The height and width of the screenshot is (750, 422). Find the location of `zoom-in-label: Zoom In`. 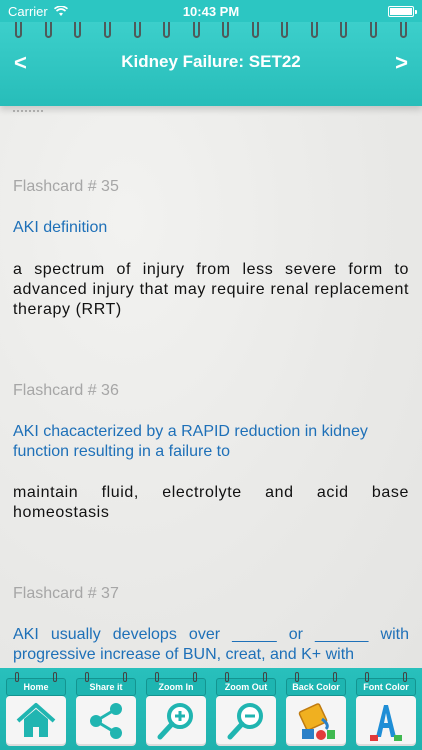

zoom-in-label: Zoom In is located at coordinates (176, 684).